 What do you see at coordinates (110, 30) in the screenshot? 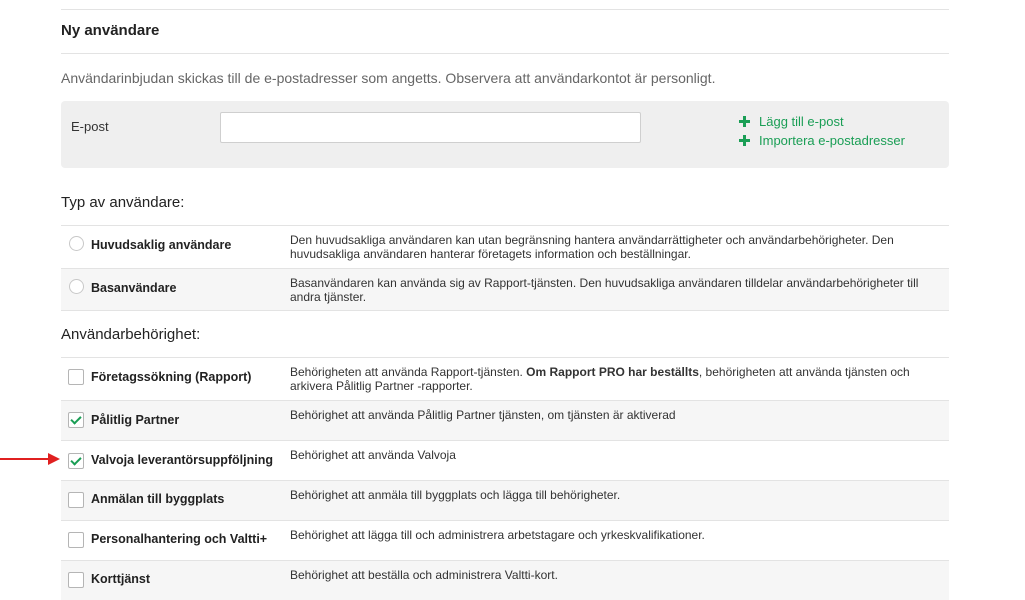
I see `page-title: Ny användare` at bounding box center [110, 30].